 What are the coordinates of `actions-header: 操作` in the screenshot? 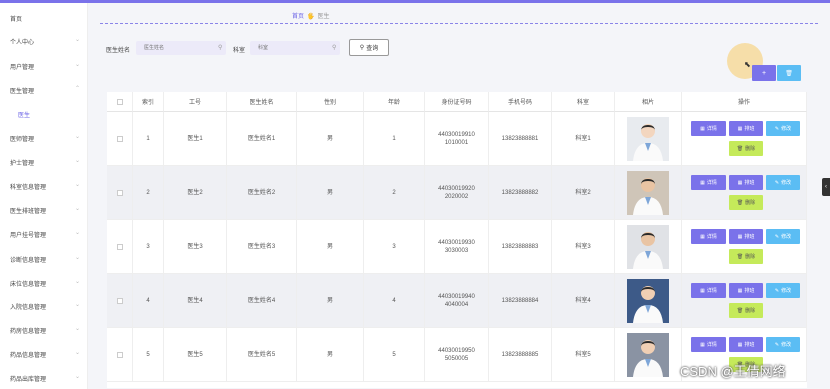 It's located at (744, 102).